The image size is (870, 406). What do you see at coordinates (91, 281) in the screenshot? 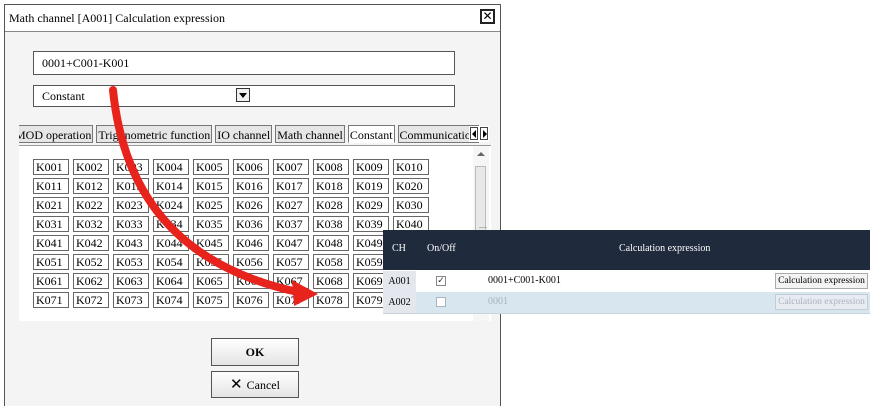
I see `constant-cell: K062` at bounding box center [91, 281].